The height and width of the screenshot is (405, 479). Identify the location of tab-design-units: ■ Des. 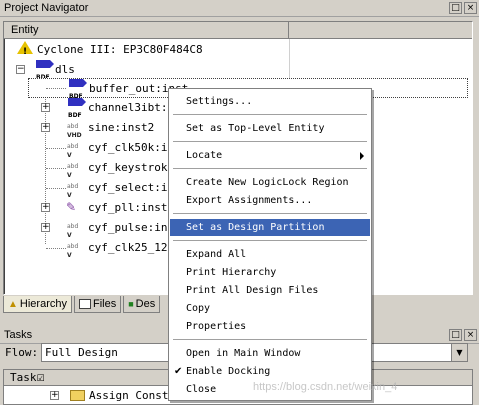
(142, 304).